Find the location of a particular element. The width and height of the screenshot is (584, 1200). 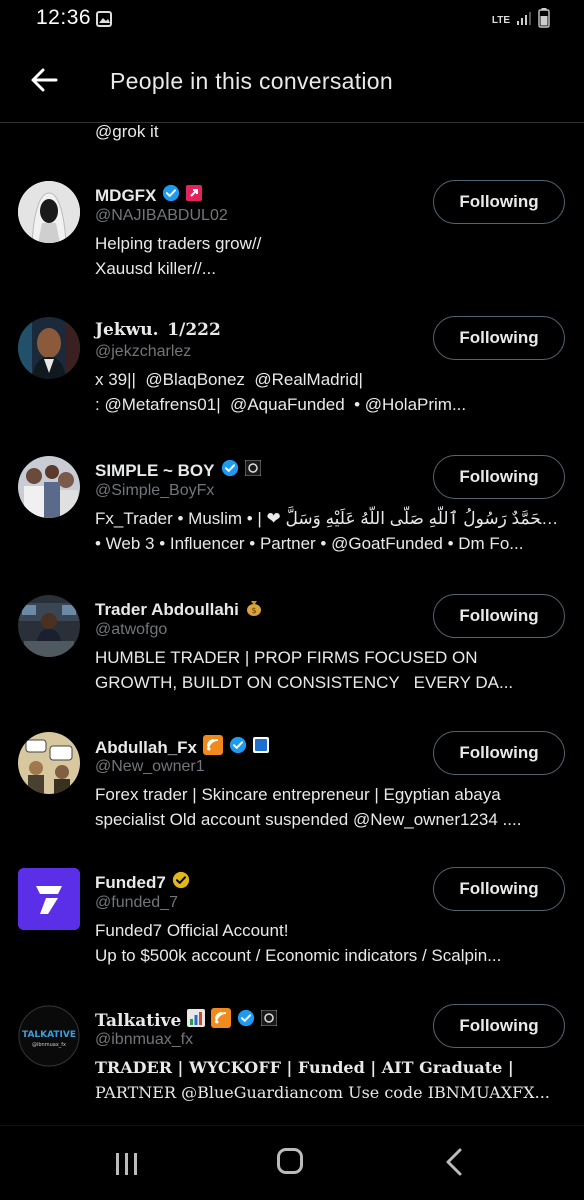

display-name: Funded7 is located at coordinates (130, 883).